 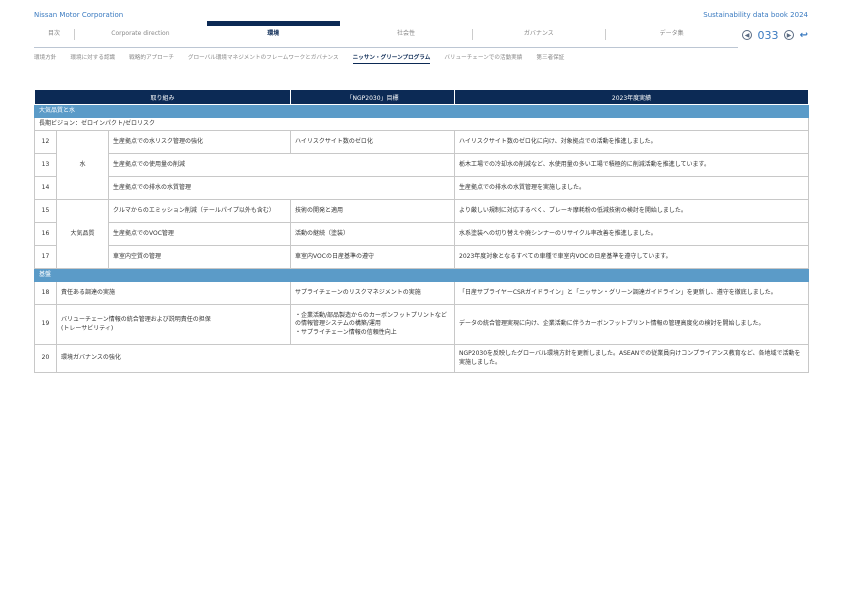 What do you see at coordinates (45, 234) in the screenshot?
I see `row-number: 16` at bounding box center [45, 234].